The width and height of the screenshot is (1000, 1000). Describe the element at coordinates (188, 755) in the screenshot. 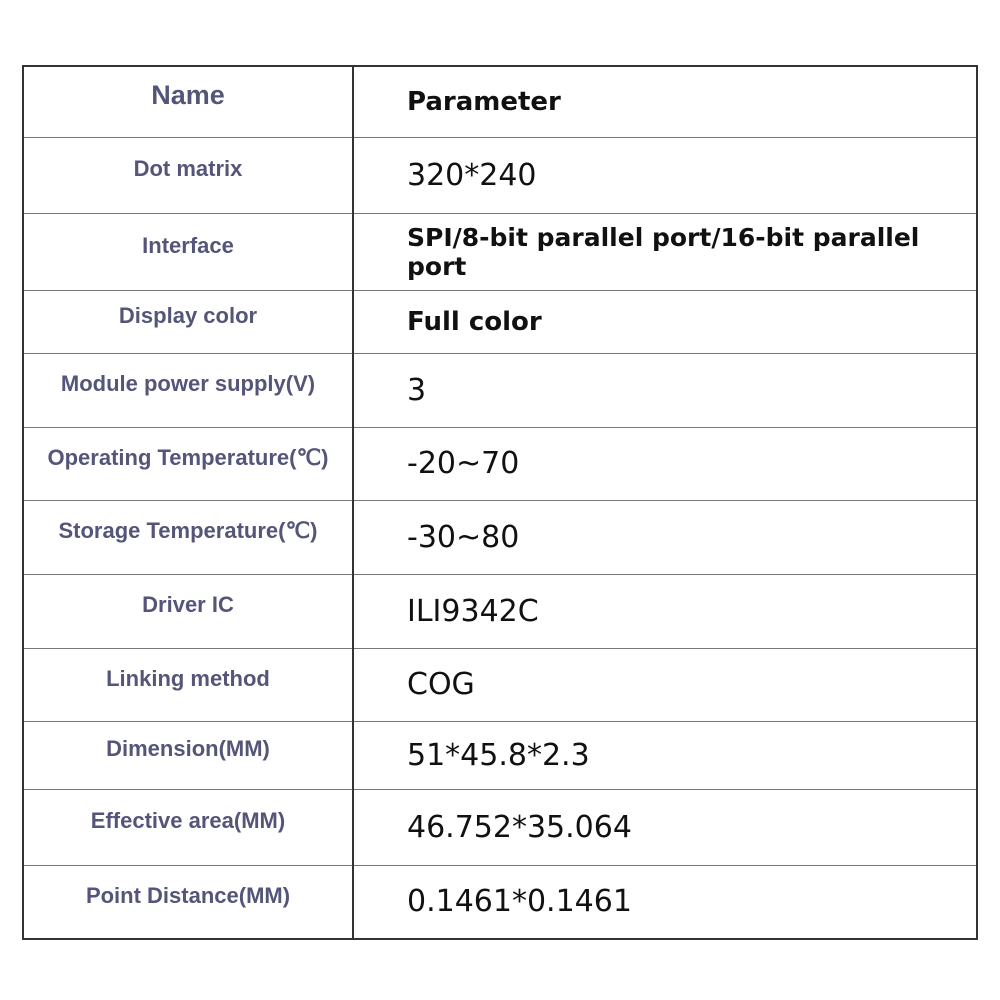

I see `row-name: Dimension(MM)` at that location.